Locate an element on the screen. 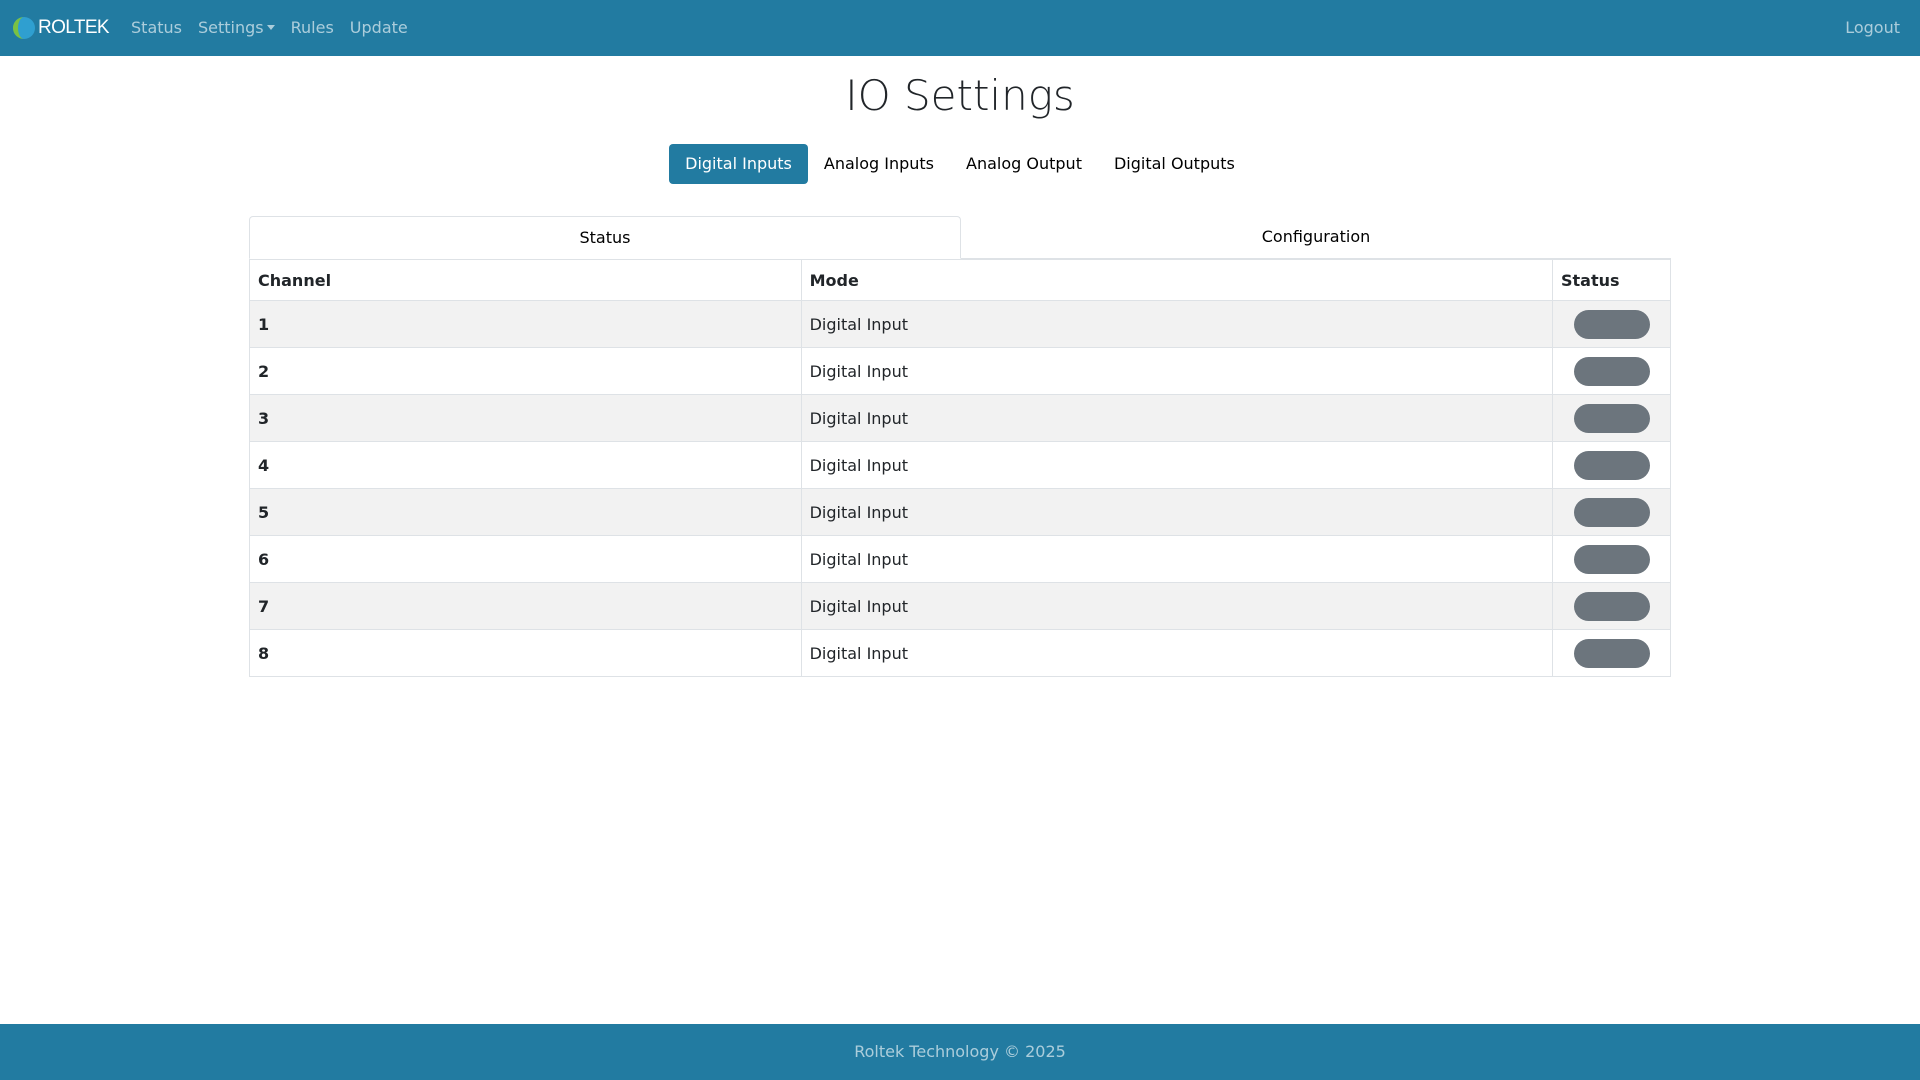 This screenshot has height=1080, width=1920. pill-analog-inputs: Analog Inputs is located at coordinates (879, 164).